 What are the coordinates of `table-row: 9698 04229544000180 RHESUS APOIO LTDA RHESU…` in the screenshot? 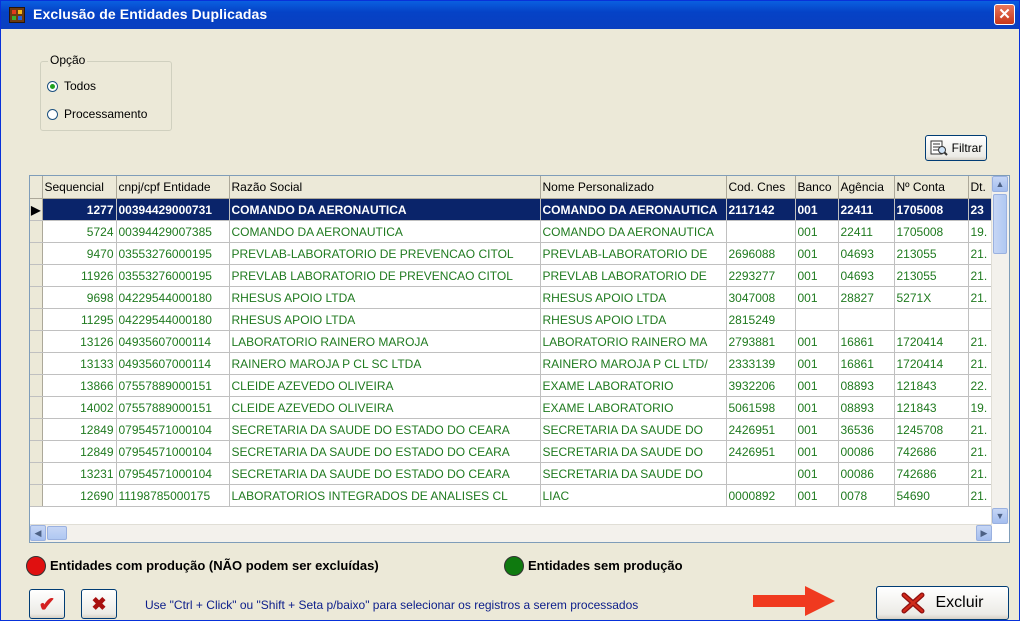 It's located at (517, 297).